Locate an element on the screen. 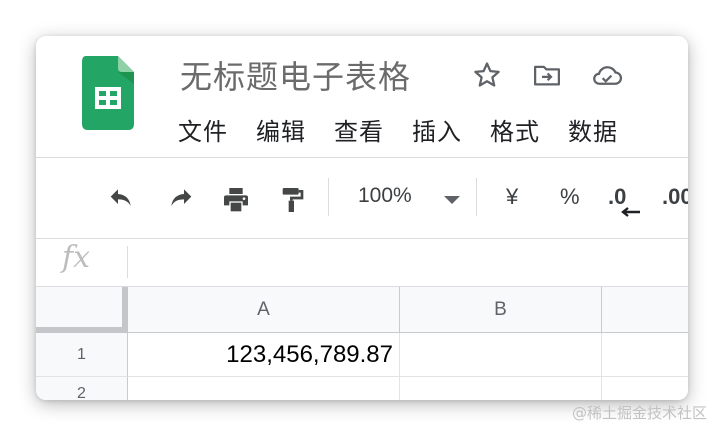  print-icon is located at coordinates (236, 200).